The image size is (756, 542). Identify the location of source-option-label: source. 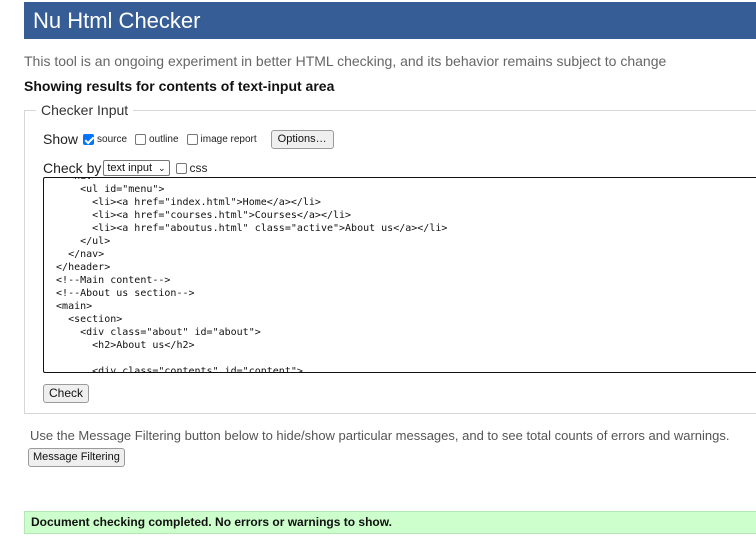
(112, 139).